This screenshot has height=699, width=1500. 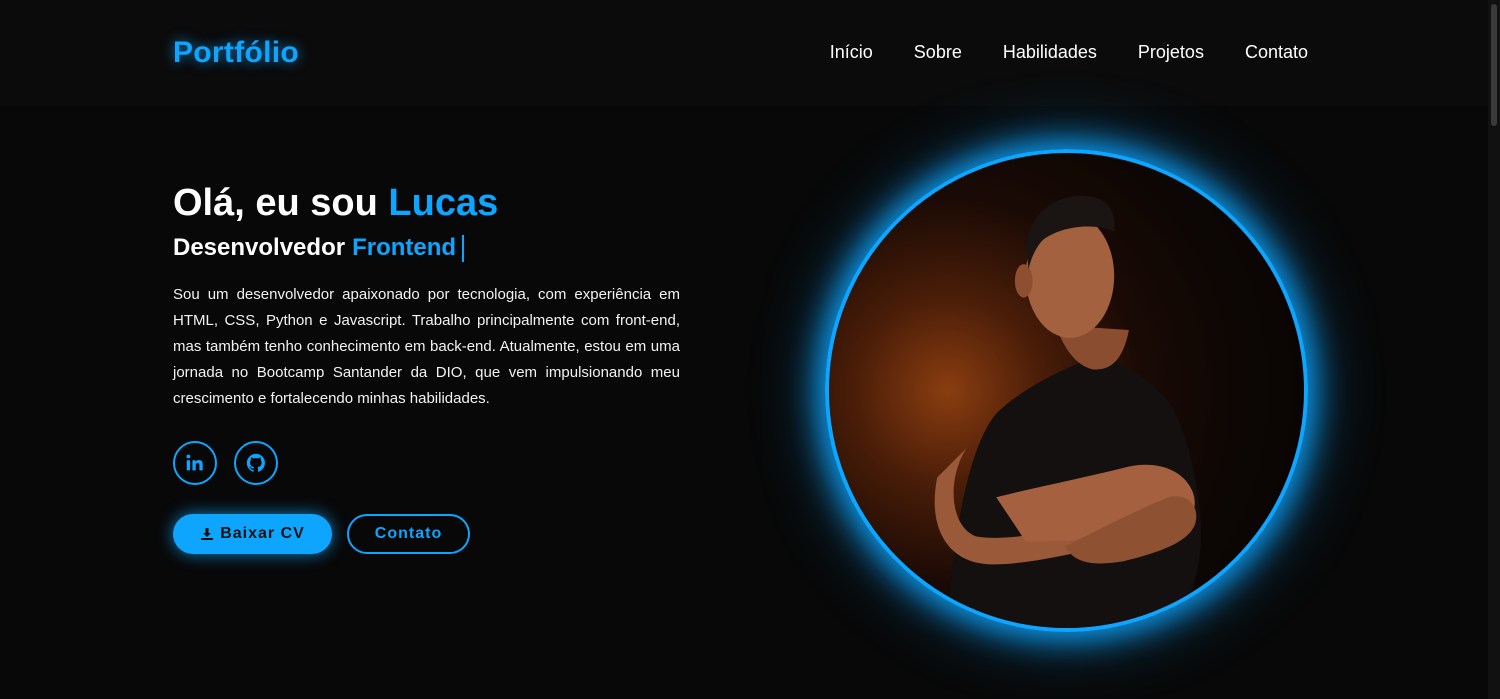 I want to click on download-icon, so click(x=207, y=534).